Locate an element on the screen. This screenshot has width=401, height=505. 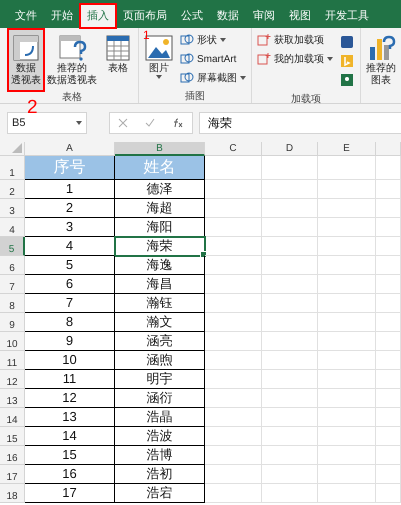
row-header: 8 is located at coordinates (12, 303).